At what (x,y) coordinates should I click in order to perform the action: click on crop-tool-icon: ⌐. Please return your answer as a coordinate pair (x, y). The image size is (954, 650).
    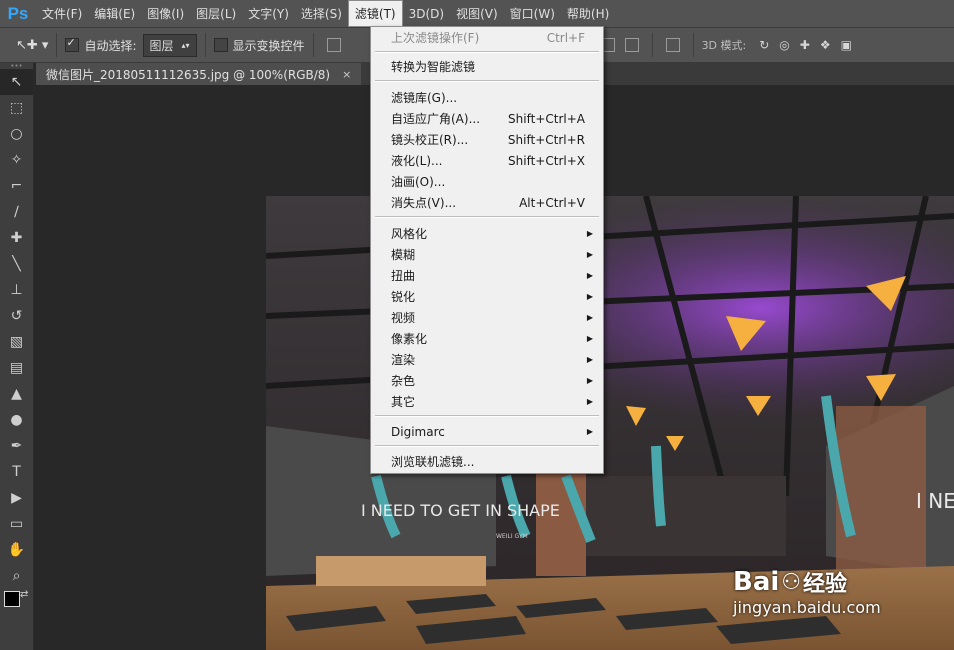
    Looking at the image, I should click on (16, 186).